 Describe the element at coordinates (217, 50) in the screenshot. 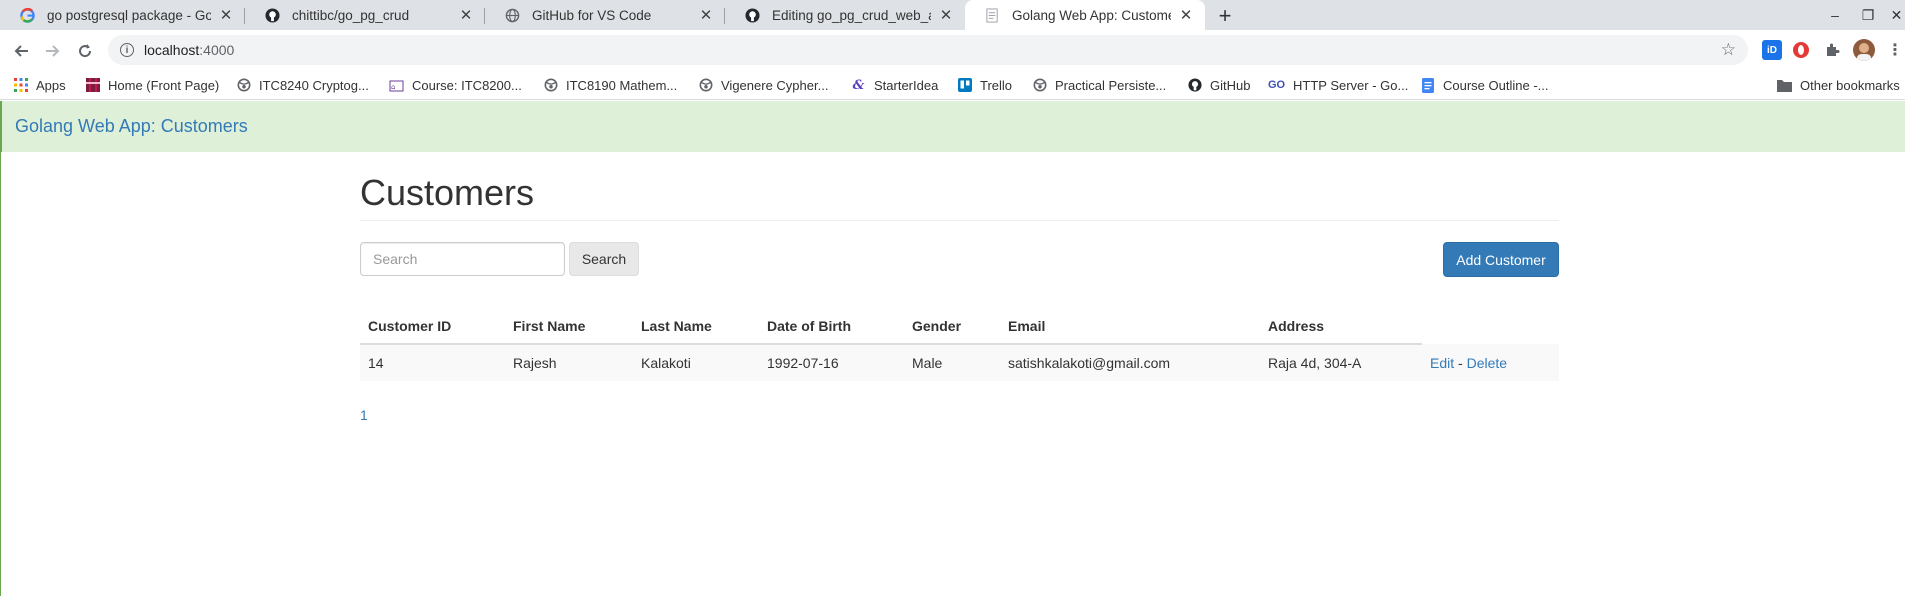

I see `url-port: :4000` at that location.